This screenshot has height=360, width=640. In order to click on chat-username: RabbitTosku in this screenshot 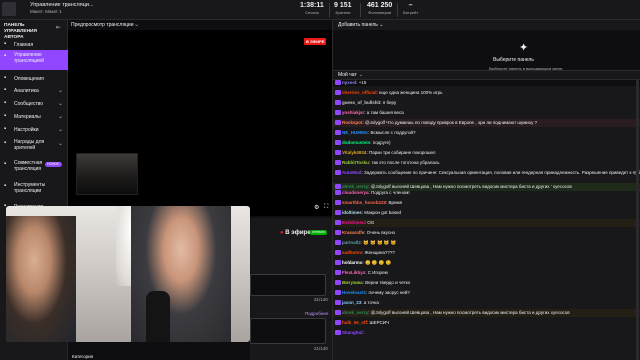, I will do `click(355, 162)`.